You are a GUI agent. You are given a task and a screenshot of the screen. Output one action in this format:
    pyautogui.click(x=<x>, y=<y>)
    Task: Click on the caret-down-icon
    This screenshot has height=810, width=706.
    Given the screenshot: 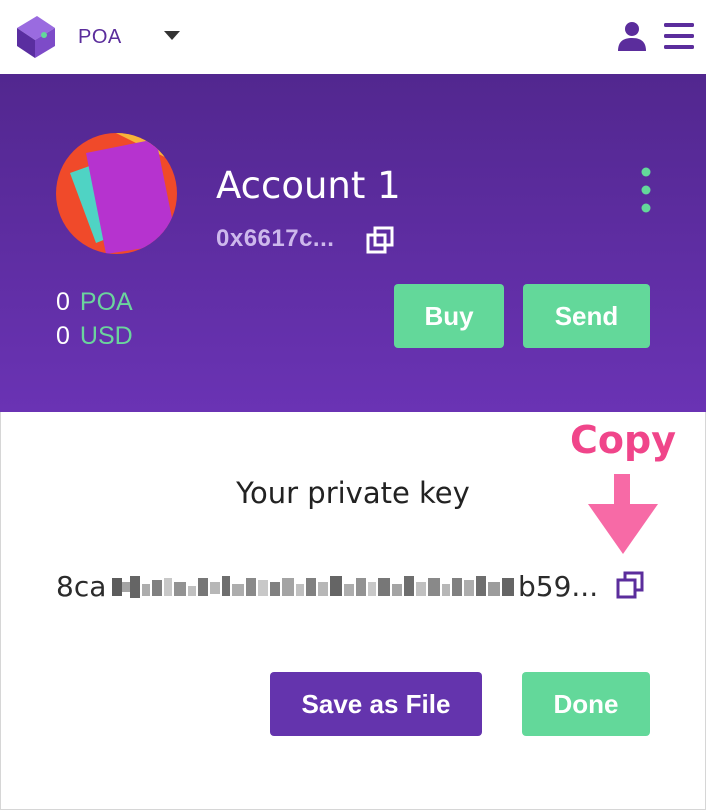 What is the action you would take?
    pyautogui.click(x=172, y=36)
    